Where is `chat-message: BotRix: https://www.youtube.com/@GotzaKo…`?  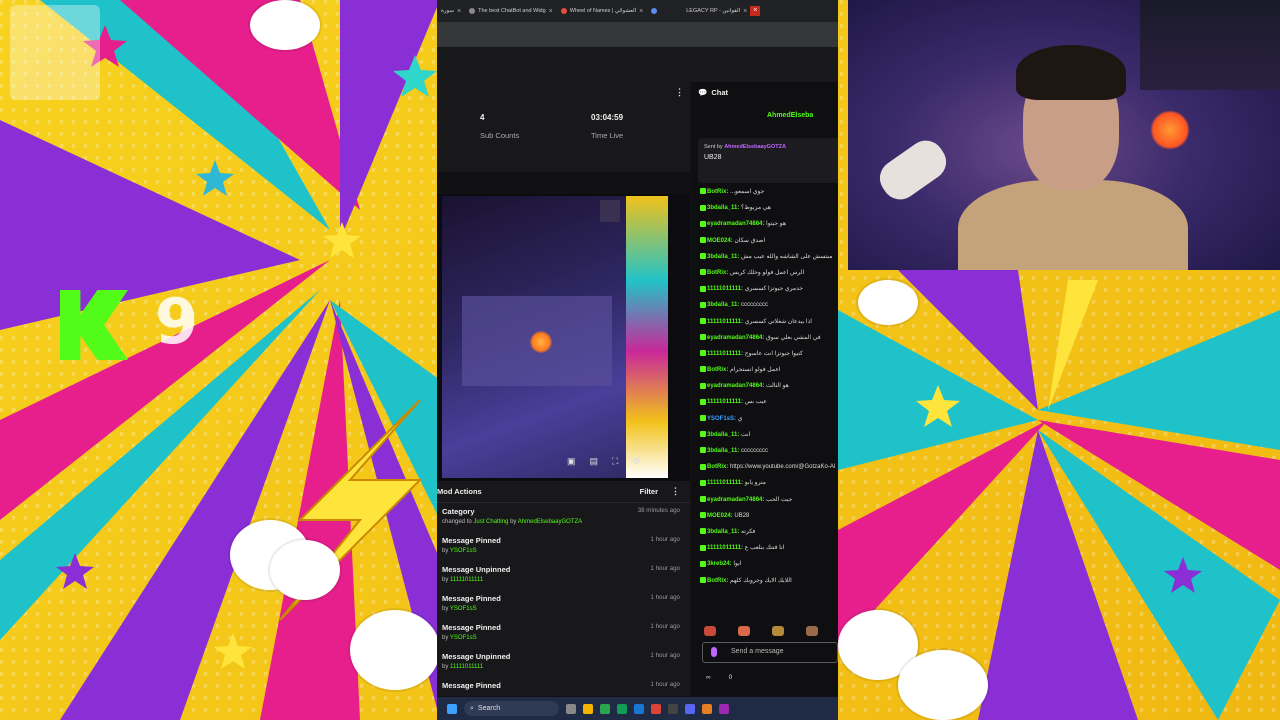
chat-message: BotRix: https://www.youtube.com/@GotzaKo… is located at coordinates (769, 467).